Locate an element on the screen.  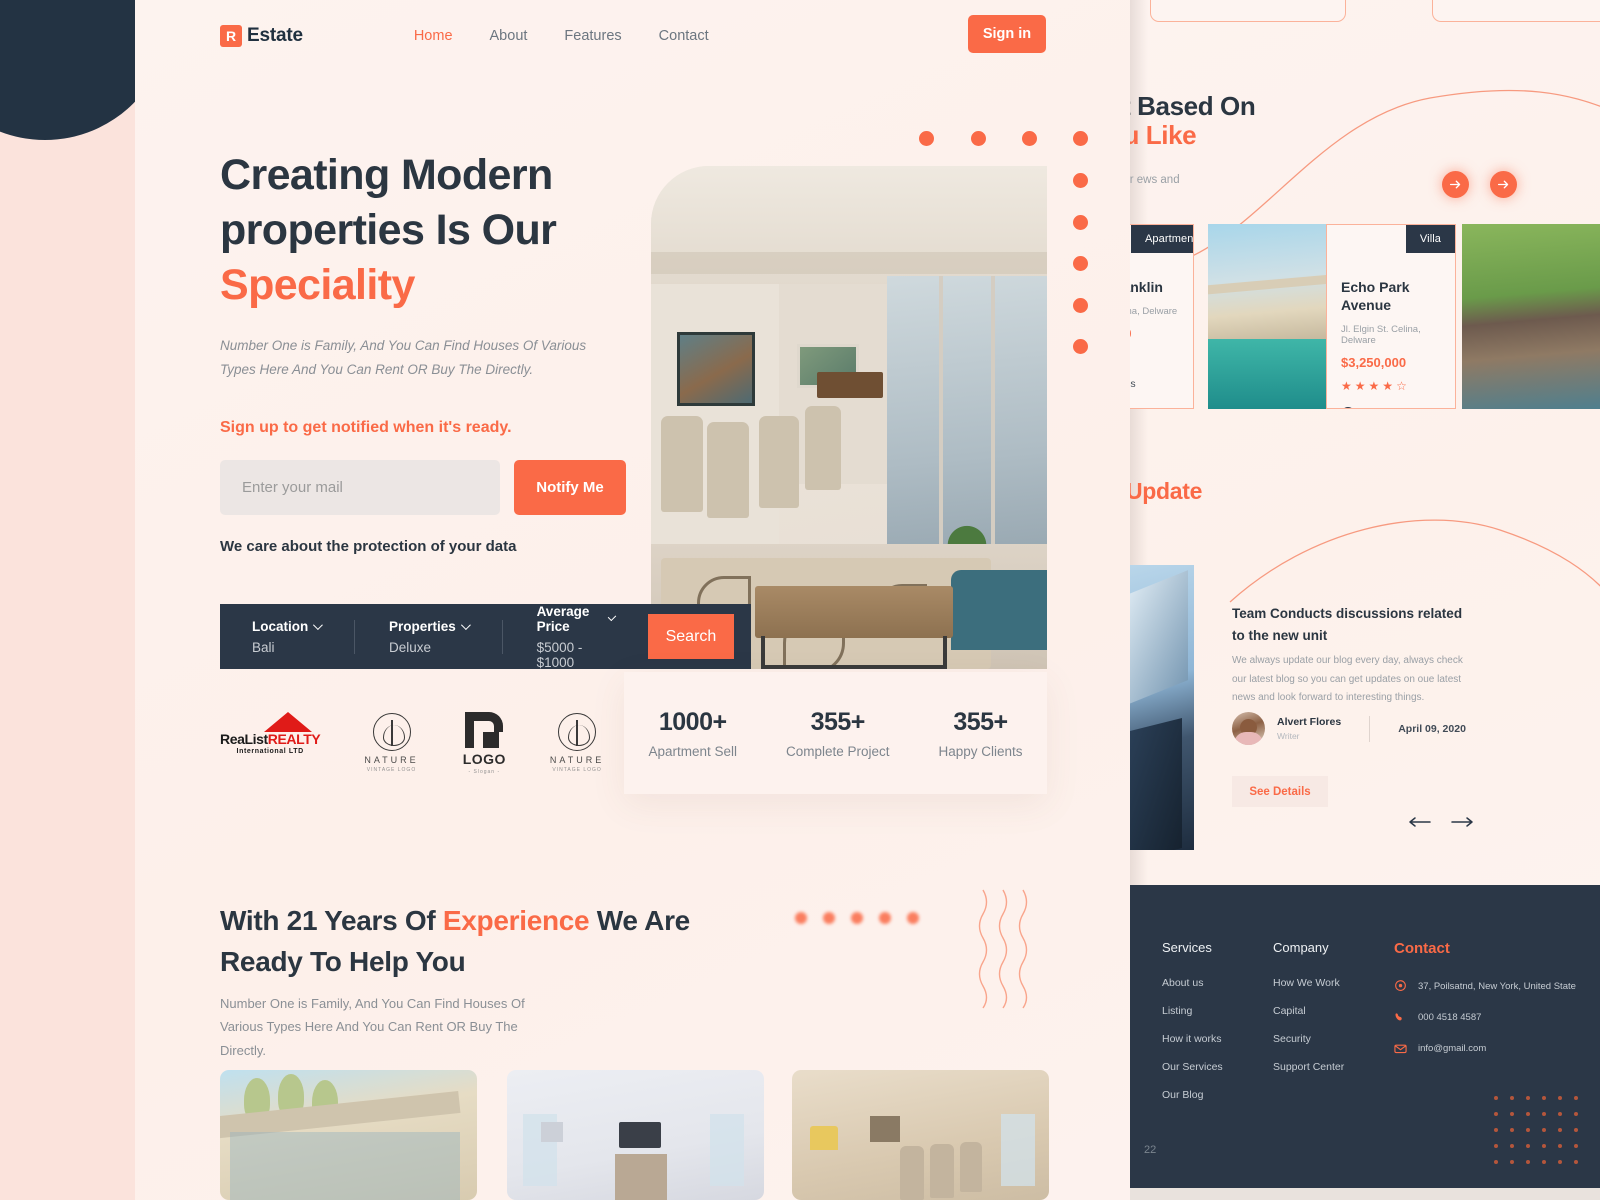
footer-contact-phone: 000 4518 4587 is located at coordinates (1485, 1017).